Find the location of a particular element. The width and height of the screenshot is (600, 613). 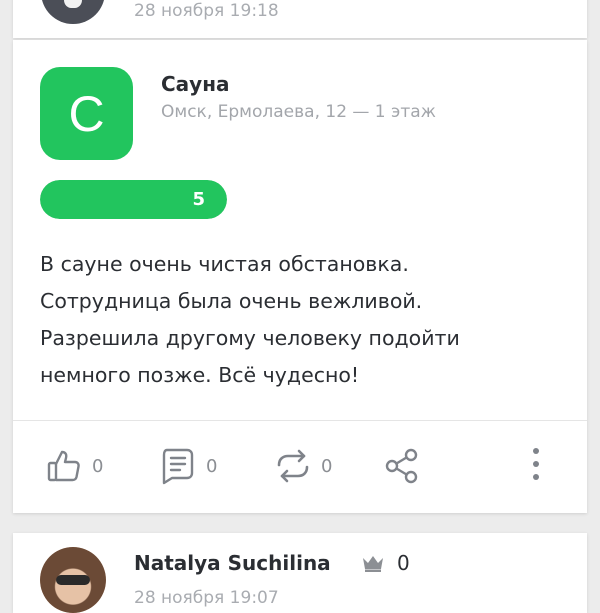

share-icon is located at coordinates (402, 466).